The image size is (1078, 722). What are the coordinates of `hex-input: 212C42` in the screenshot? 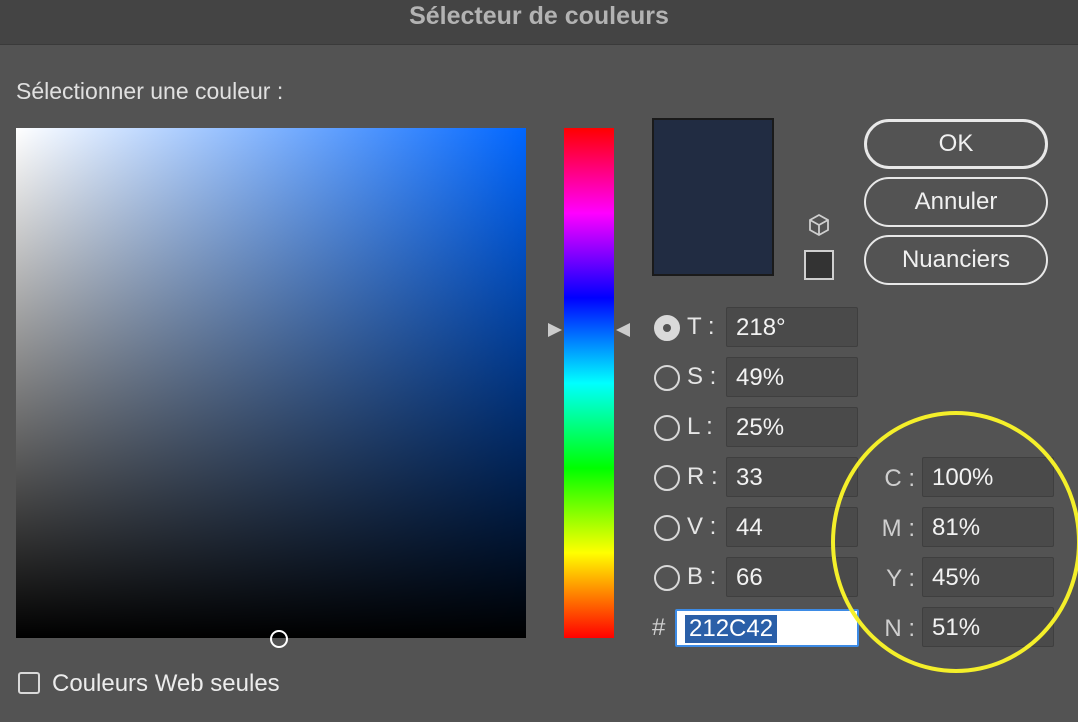 It's located at (767, 628).